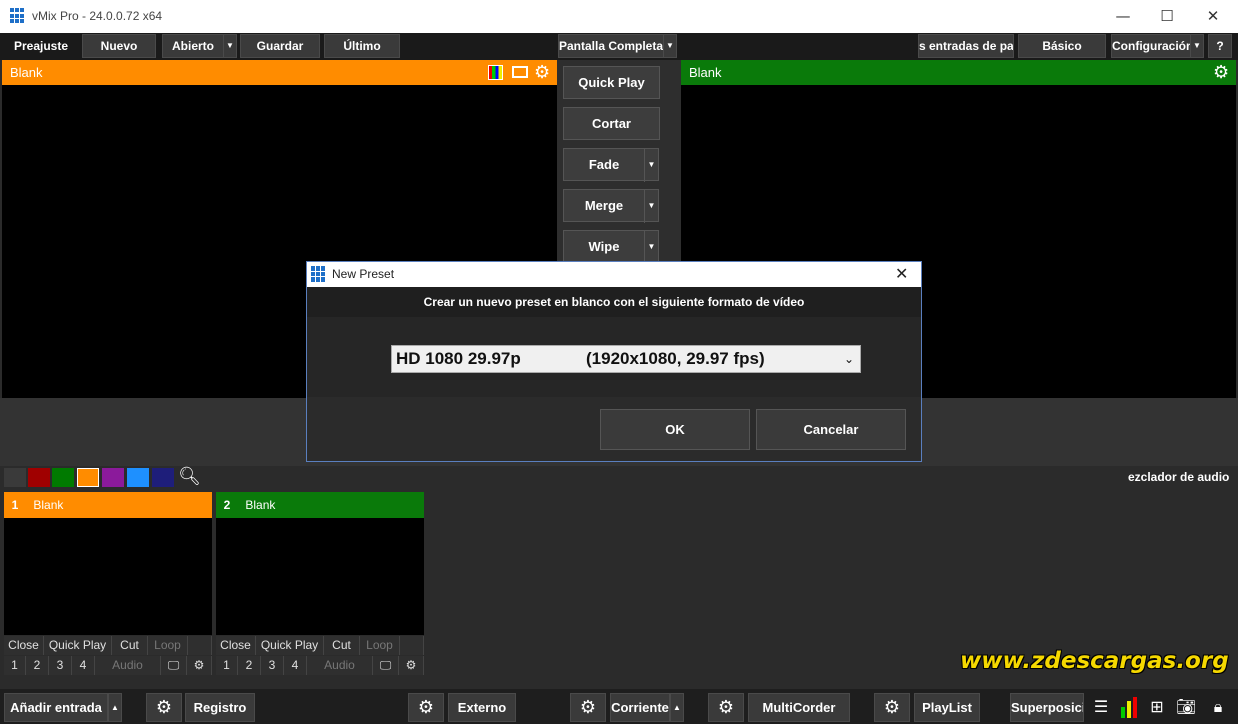 The image size is (1238, 724). Describe the element at coordinates (1213, 16) in the screenshot. I see `close-window-button: ✕` at that location.